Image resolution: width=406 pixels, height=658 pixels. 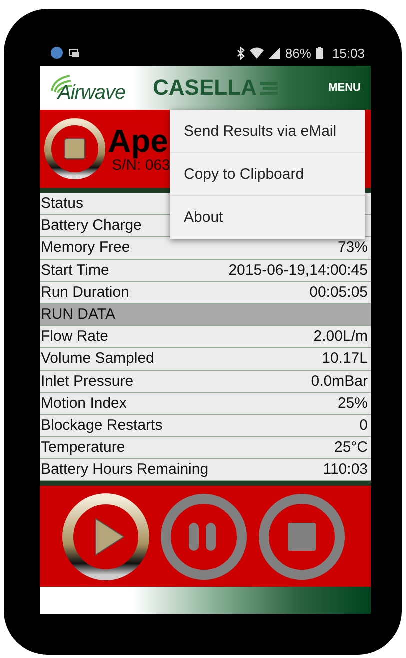 I want to click on serial-number: S/N: 063, so click(x=141, y=166).